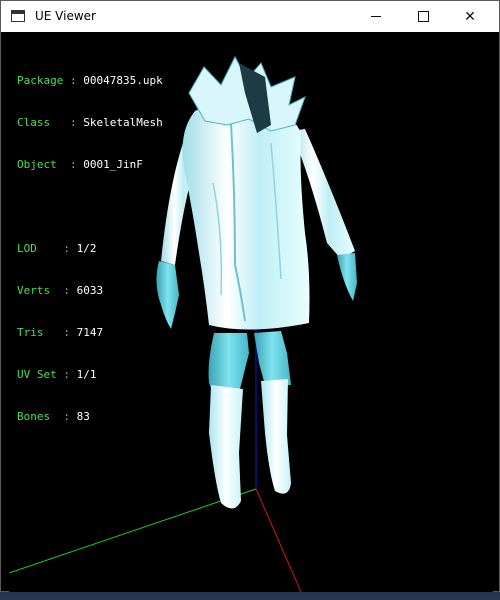 This screenshot has width=500, height=600. I want to click on info-bones-row: Bones : 83, so click(90, 417).